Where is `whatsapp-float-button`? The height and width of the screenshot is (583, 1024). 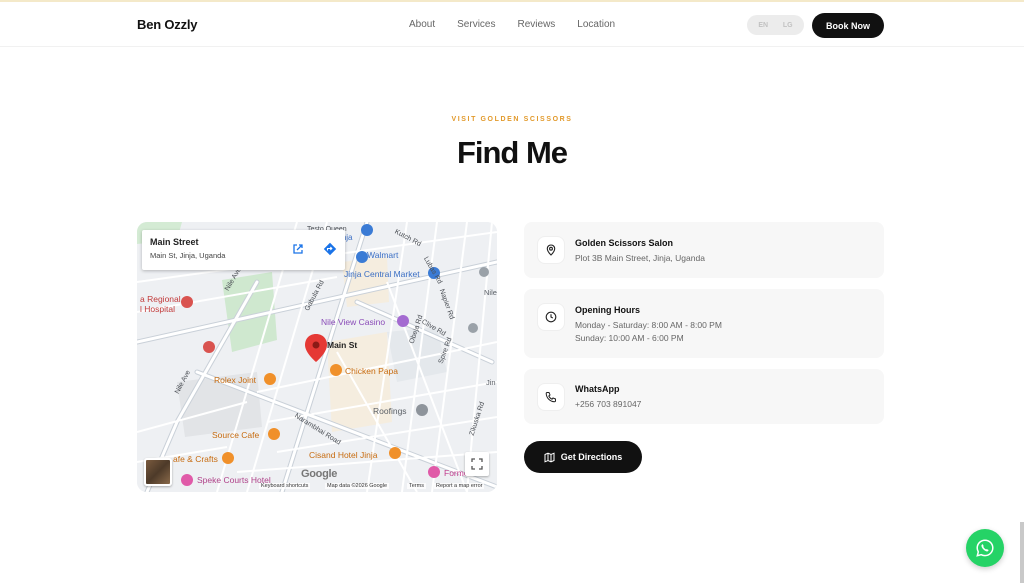 whatsapp-float-button is located at coordinates (985, 548).